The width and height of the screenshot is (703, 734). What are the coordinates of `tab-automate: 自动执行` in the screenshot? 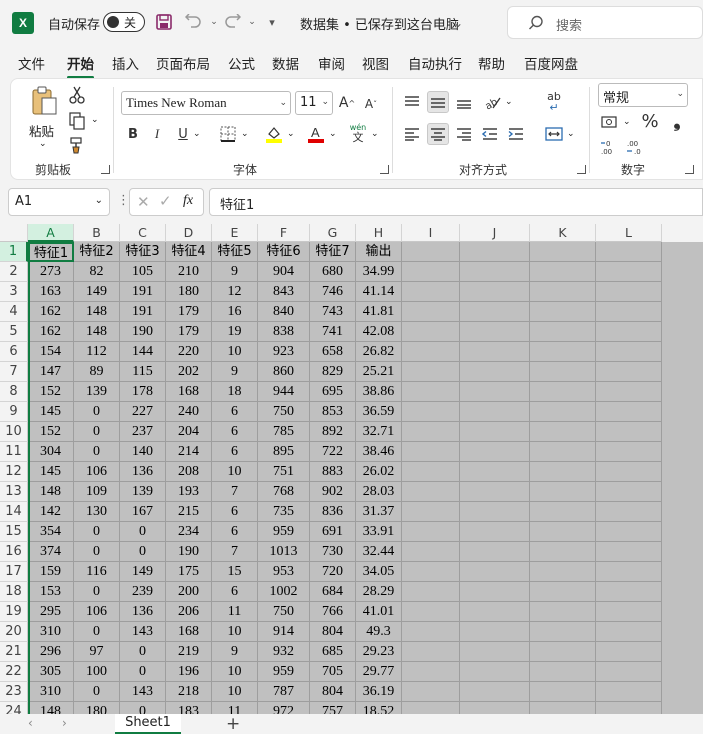 It's located at (435, 63).